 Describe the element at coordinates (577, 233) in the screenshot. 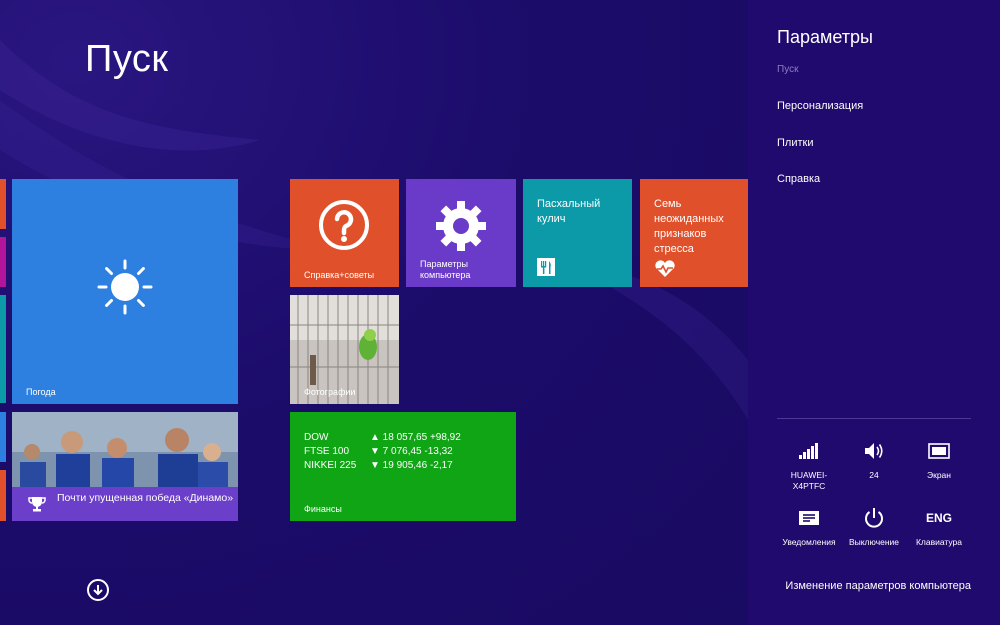

I see `easter-cake-tile: Пасхальный кулич` at that location.